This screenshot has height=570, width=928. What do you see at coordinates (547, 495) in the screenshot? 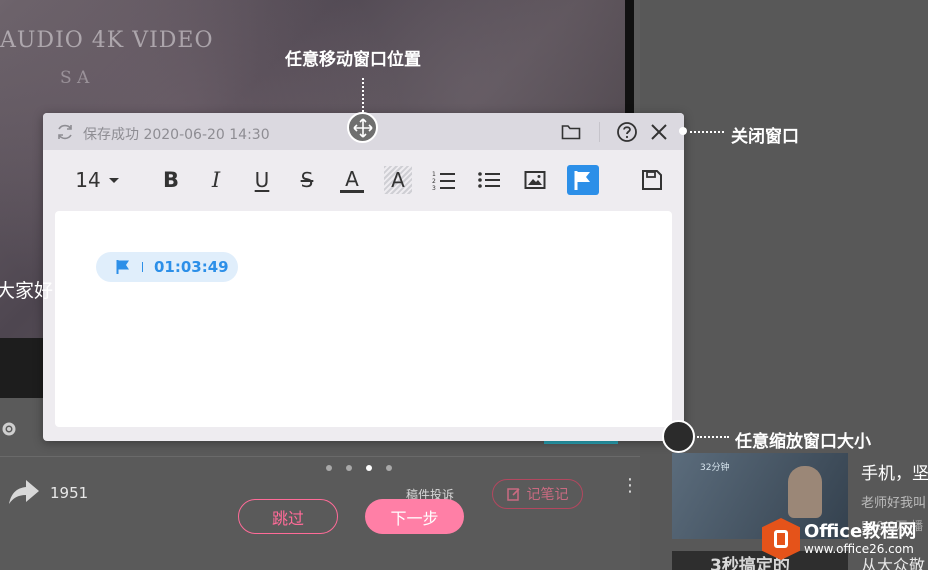
I see `take-note-label: 记笔记` at bounding box center [547, 495].